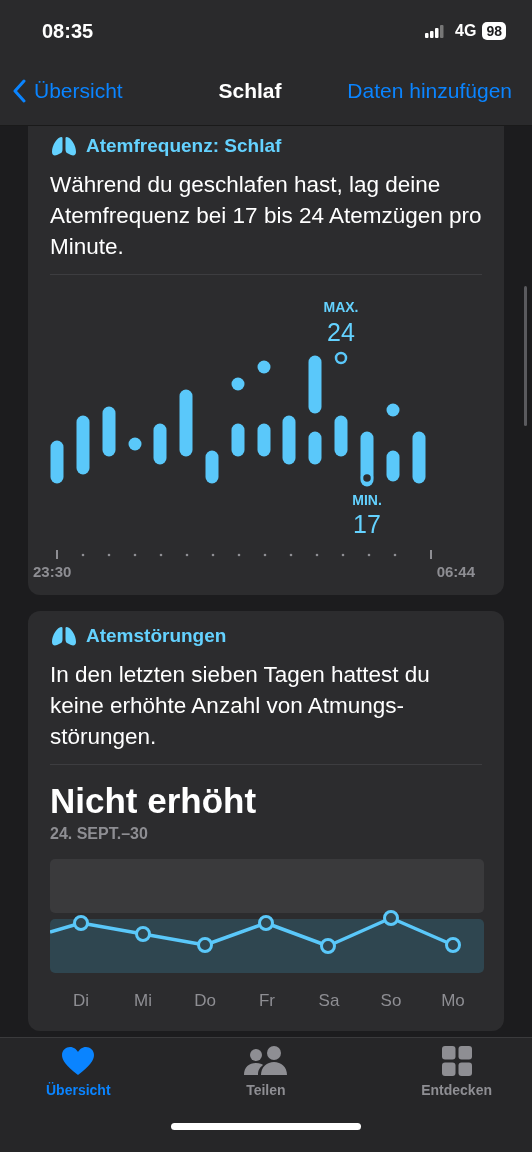 The height and width of the screenshot is (1152, 532). Describe the element at coordinates (494, 31) in the screenshot. I see `battery-indicator: 98` at that location.